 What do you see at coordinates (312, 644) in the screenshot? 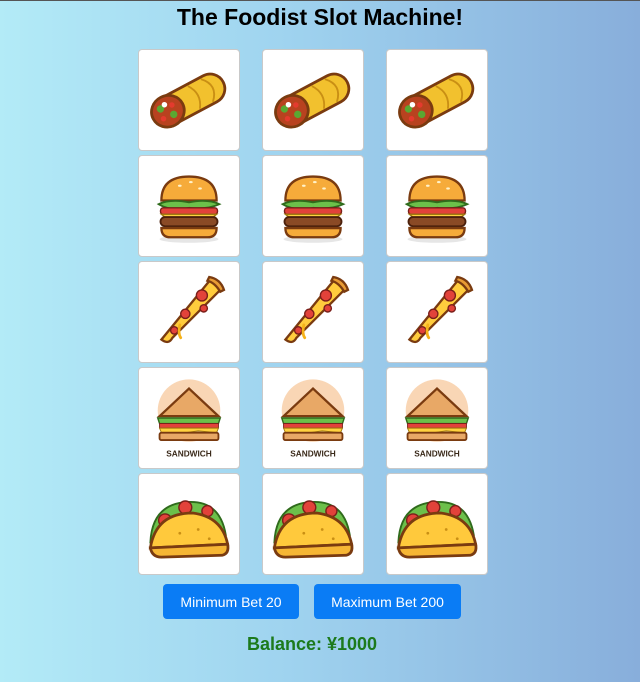
I see `balance-display: Balance: ¥1000` at bounding box center [312, 644].